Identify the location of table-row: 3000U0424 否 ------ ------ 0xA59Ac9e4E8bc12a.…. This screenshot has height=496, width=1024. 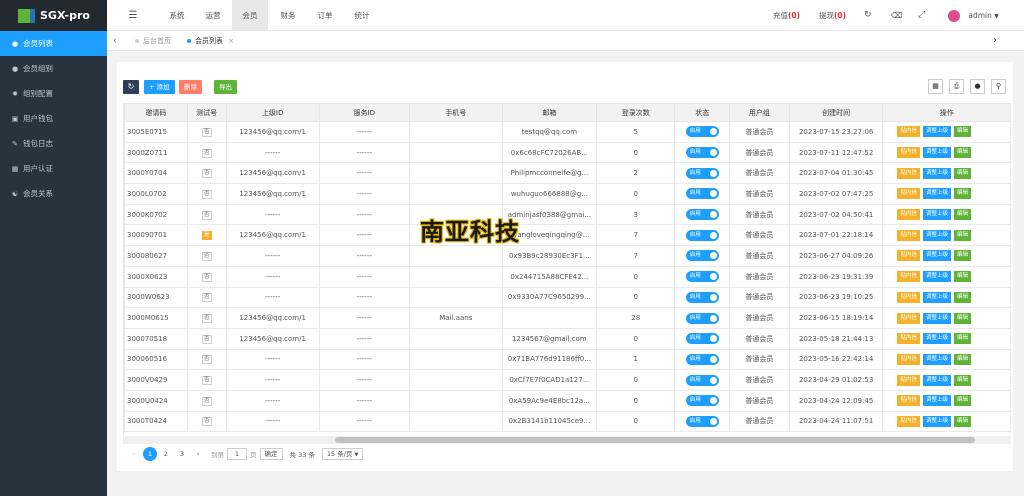
(567, 400).